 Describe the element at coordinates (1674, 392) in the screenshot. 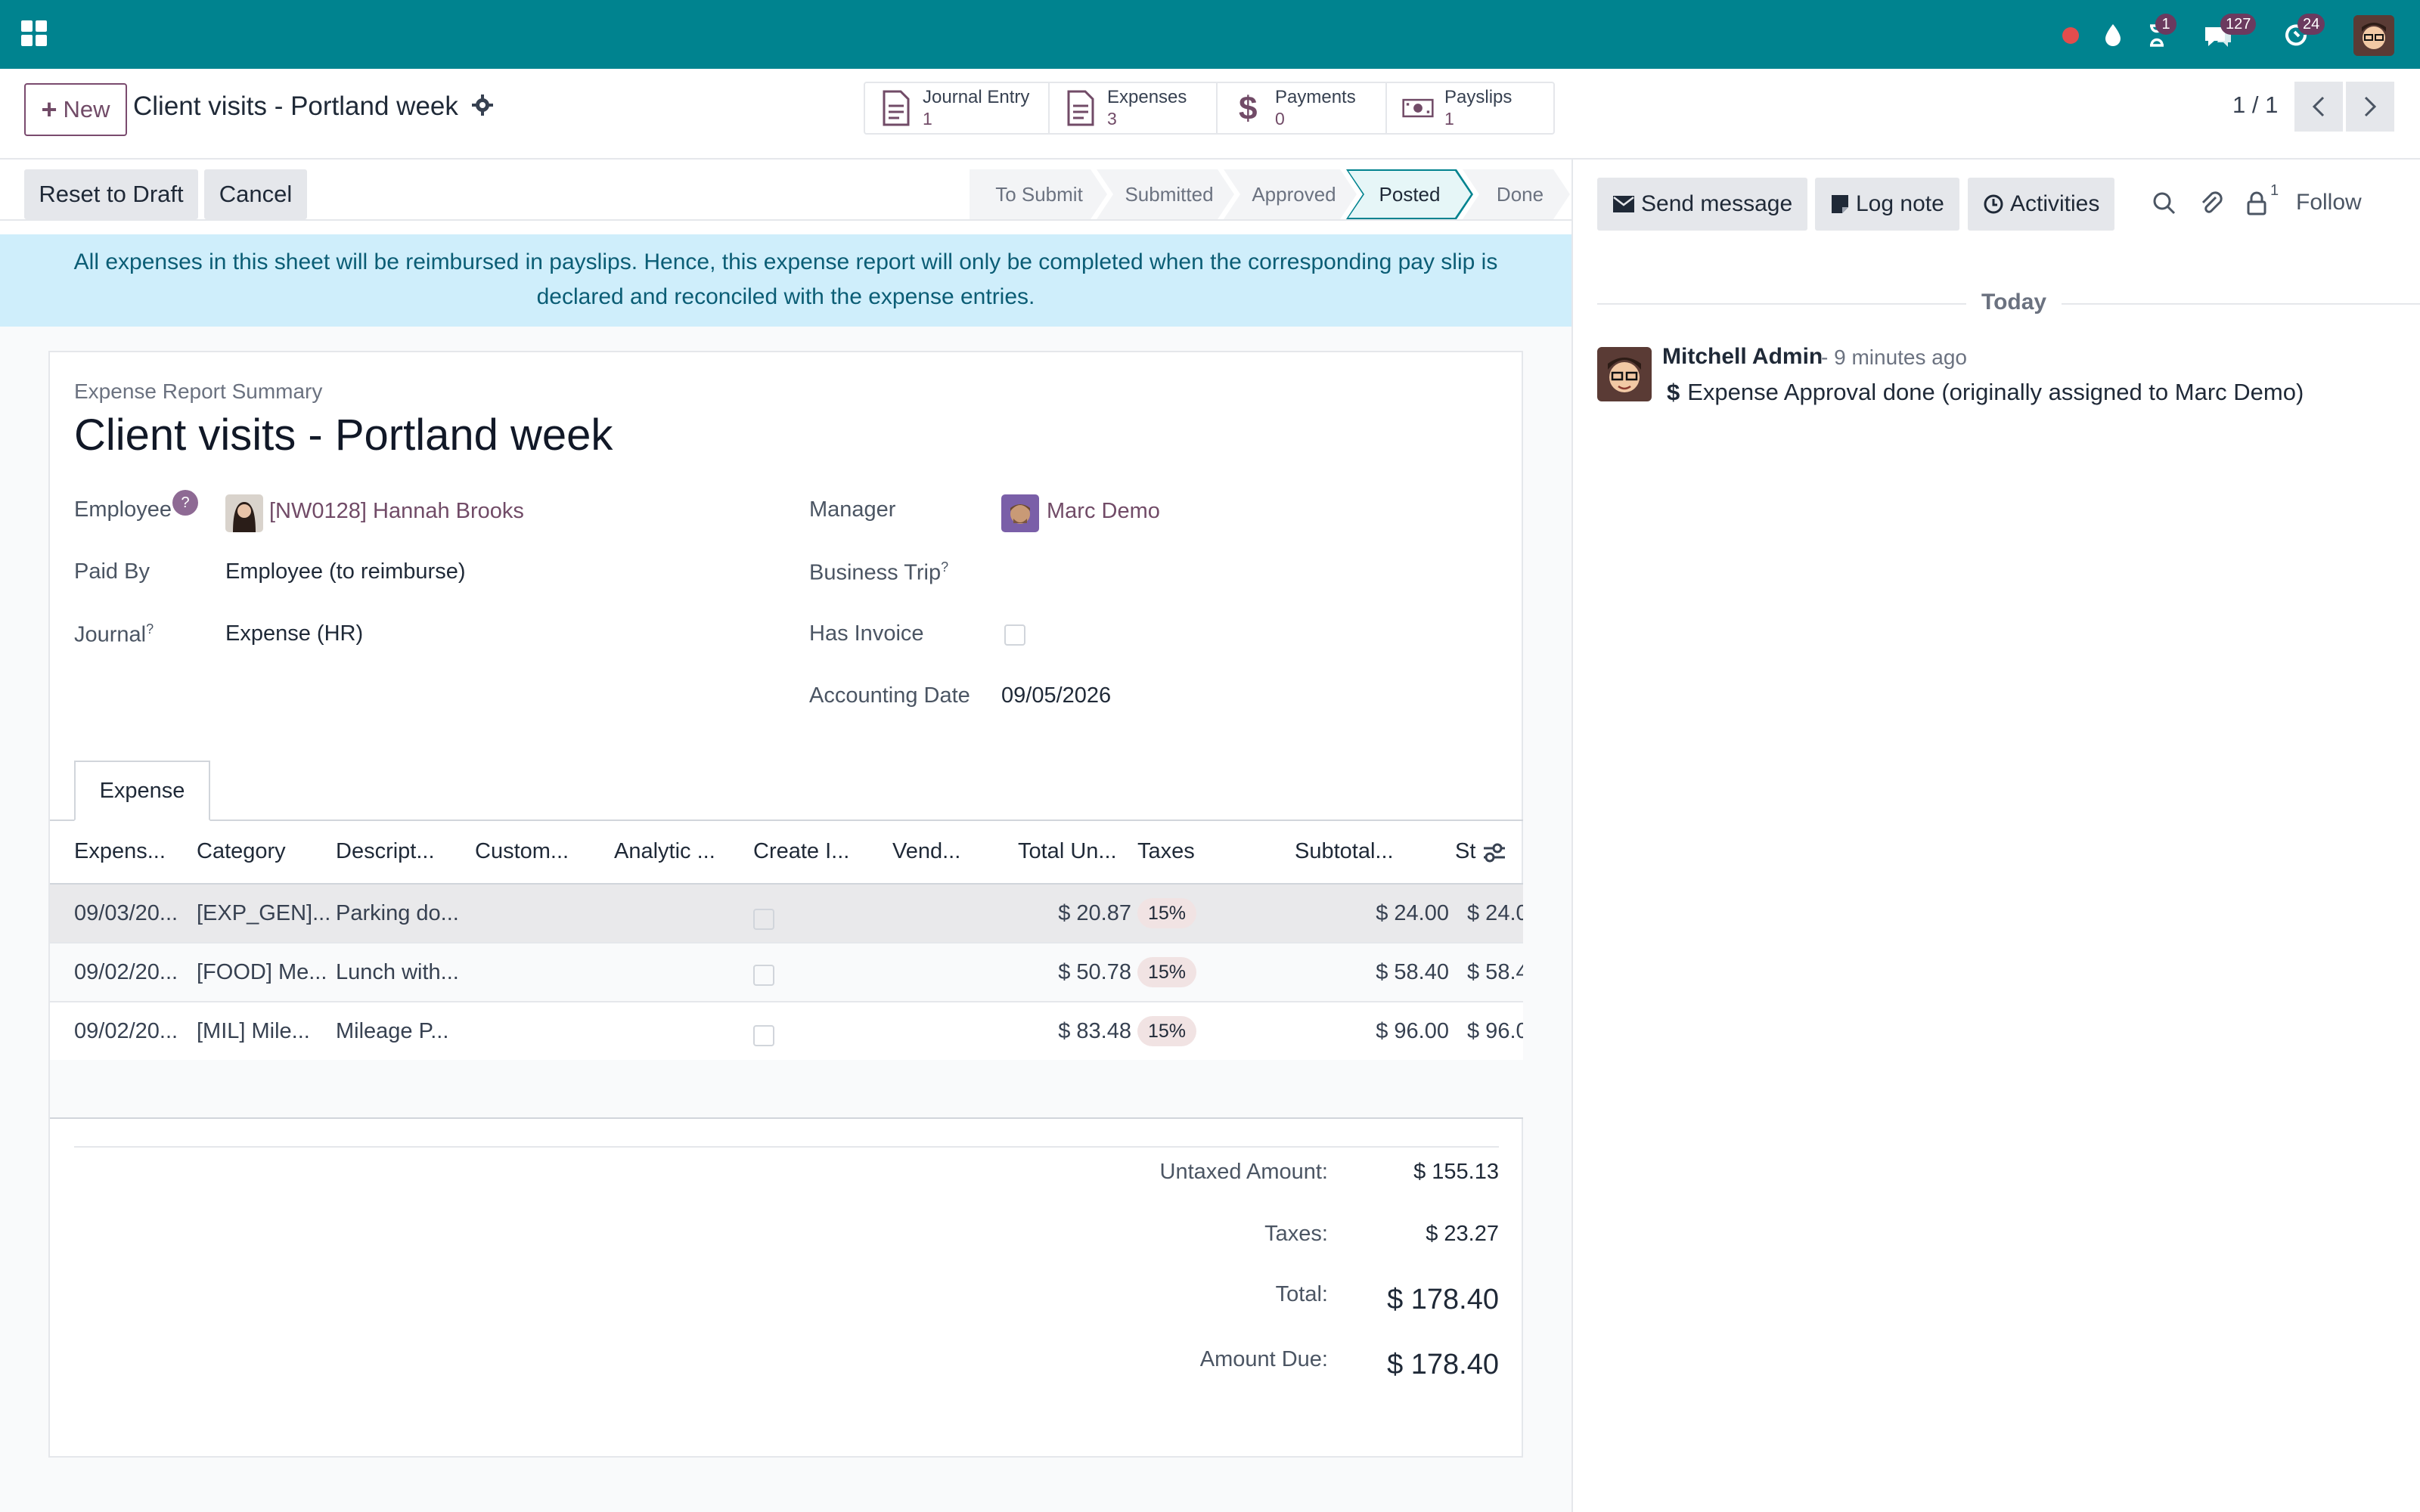

I see `dollar-icon: $` at that location.